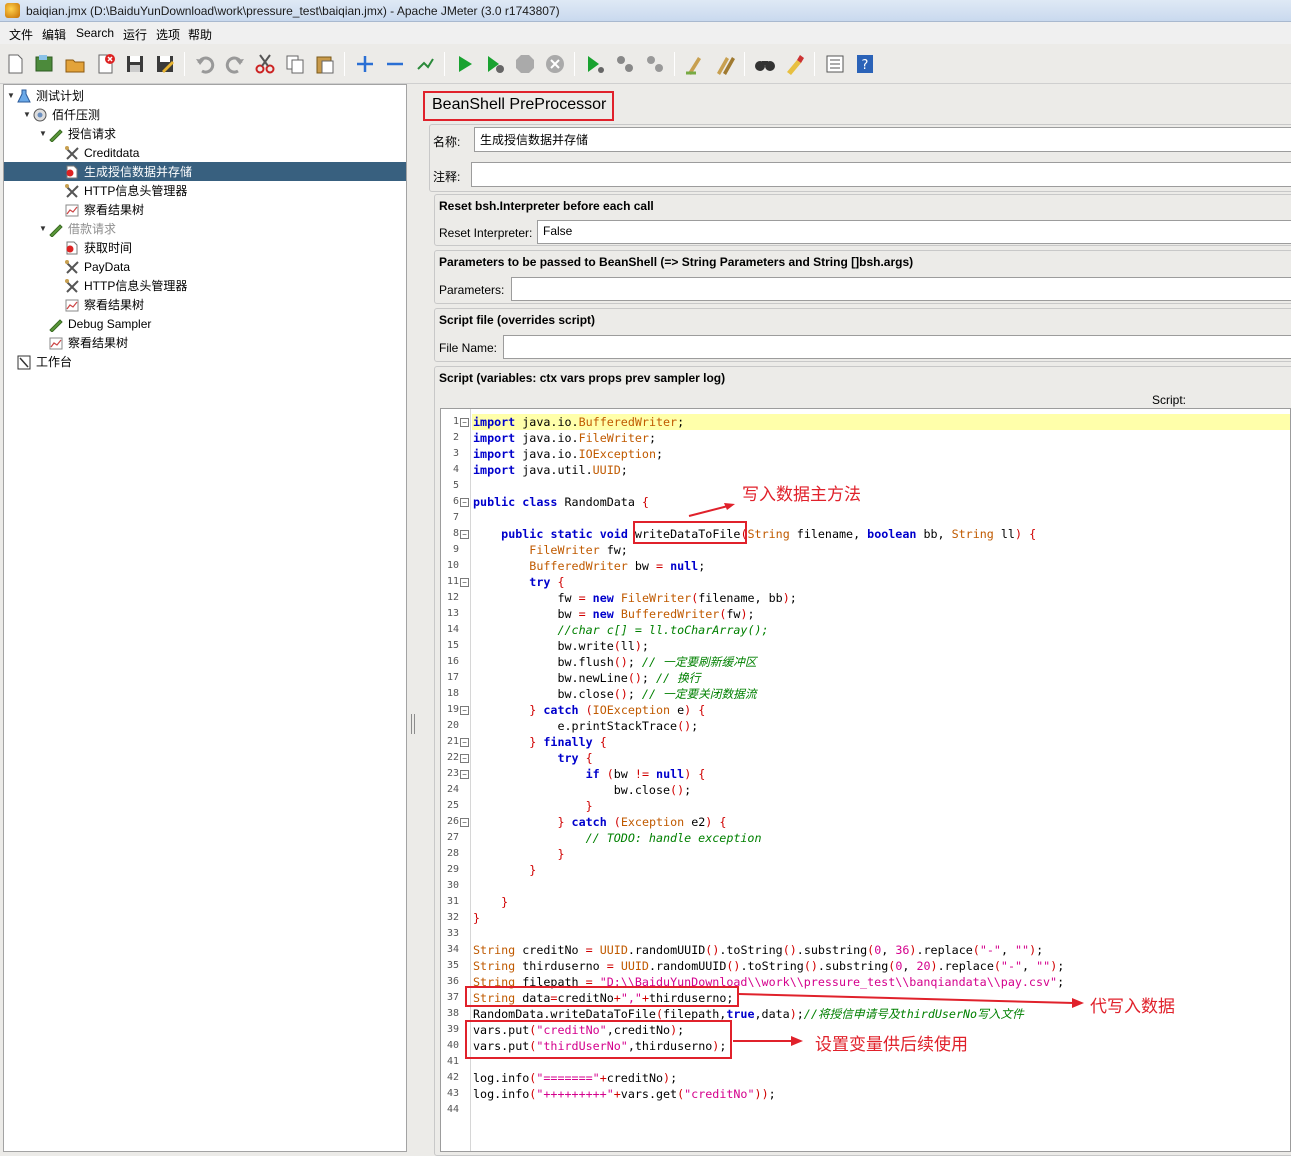 The width and height of the screenshot is (1291, 1156). I want to click on templates-icon, so click(44, 64).